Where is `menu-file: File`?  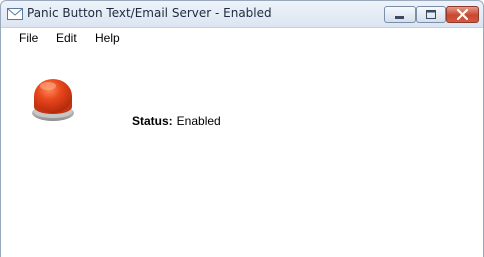 menu-file: File is located at coordinates (28, 38).